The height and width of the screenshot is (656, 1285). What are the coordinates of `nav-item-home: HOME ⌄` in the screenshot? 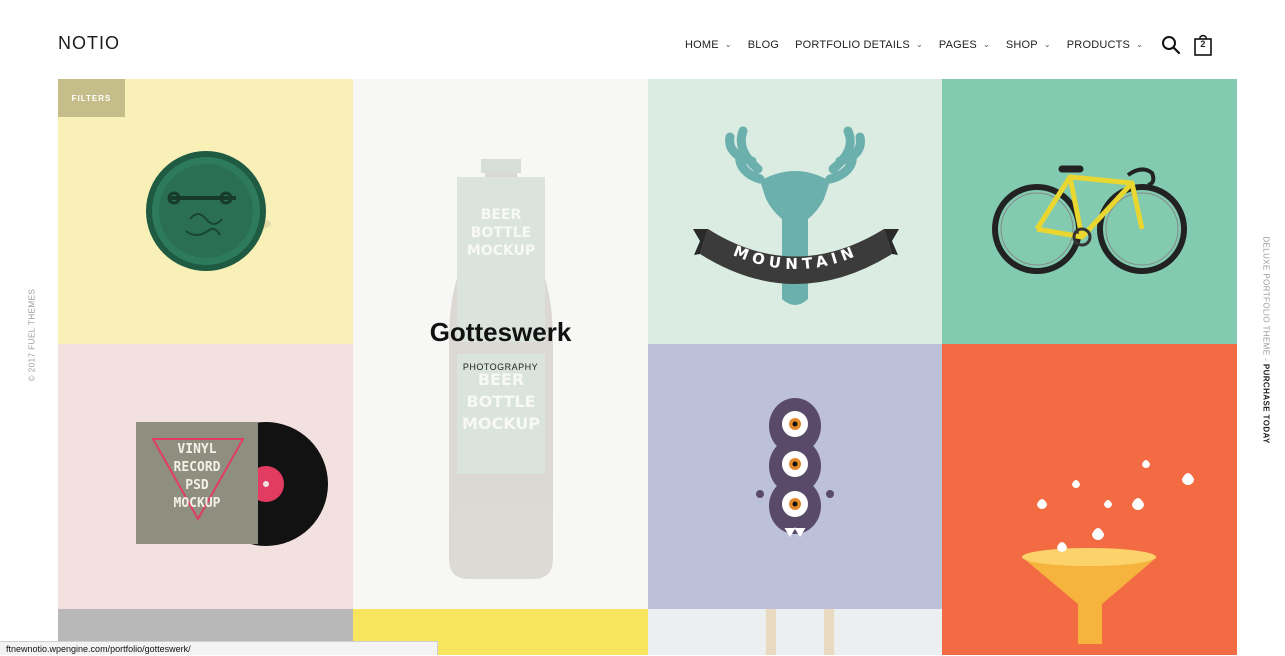 It's located at (708, 45).